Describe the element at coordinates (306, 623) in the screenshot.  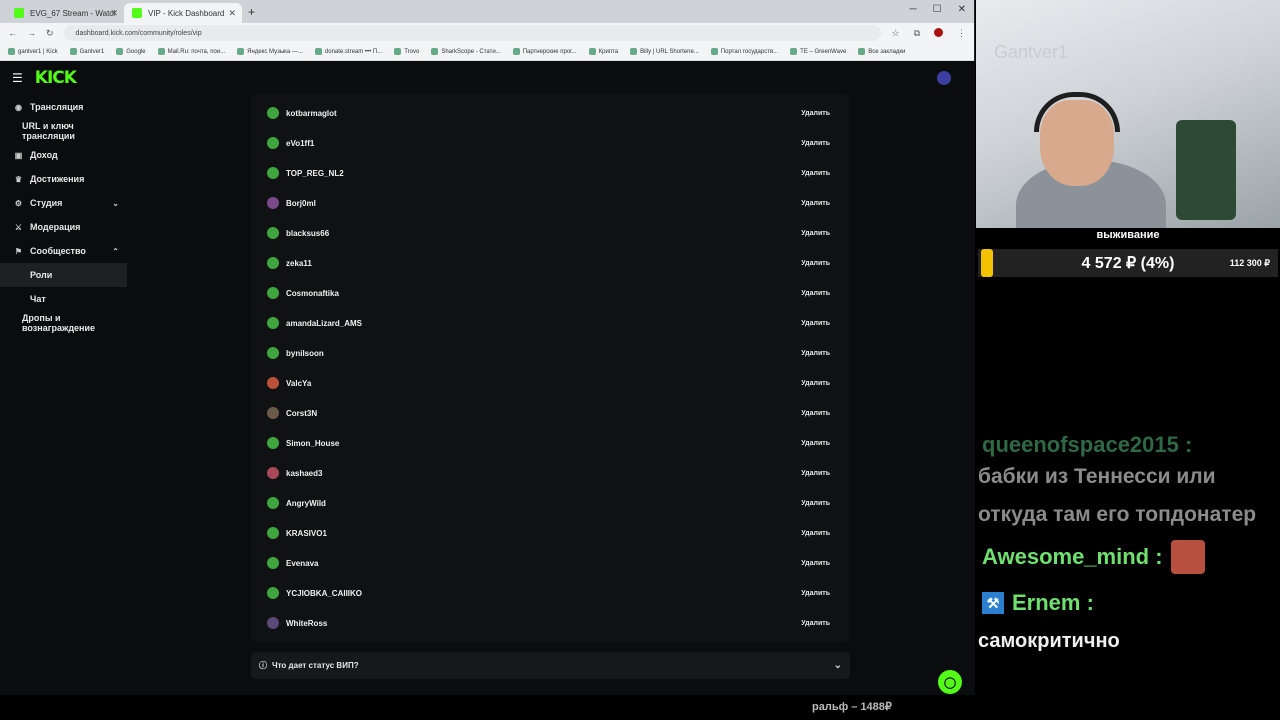
I see `username: WhiteRoss` at that location.